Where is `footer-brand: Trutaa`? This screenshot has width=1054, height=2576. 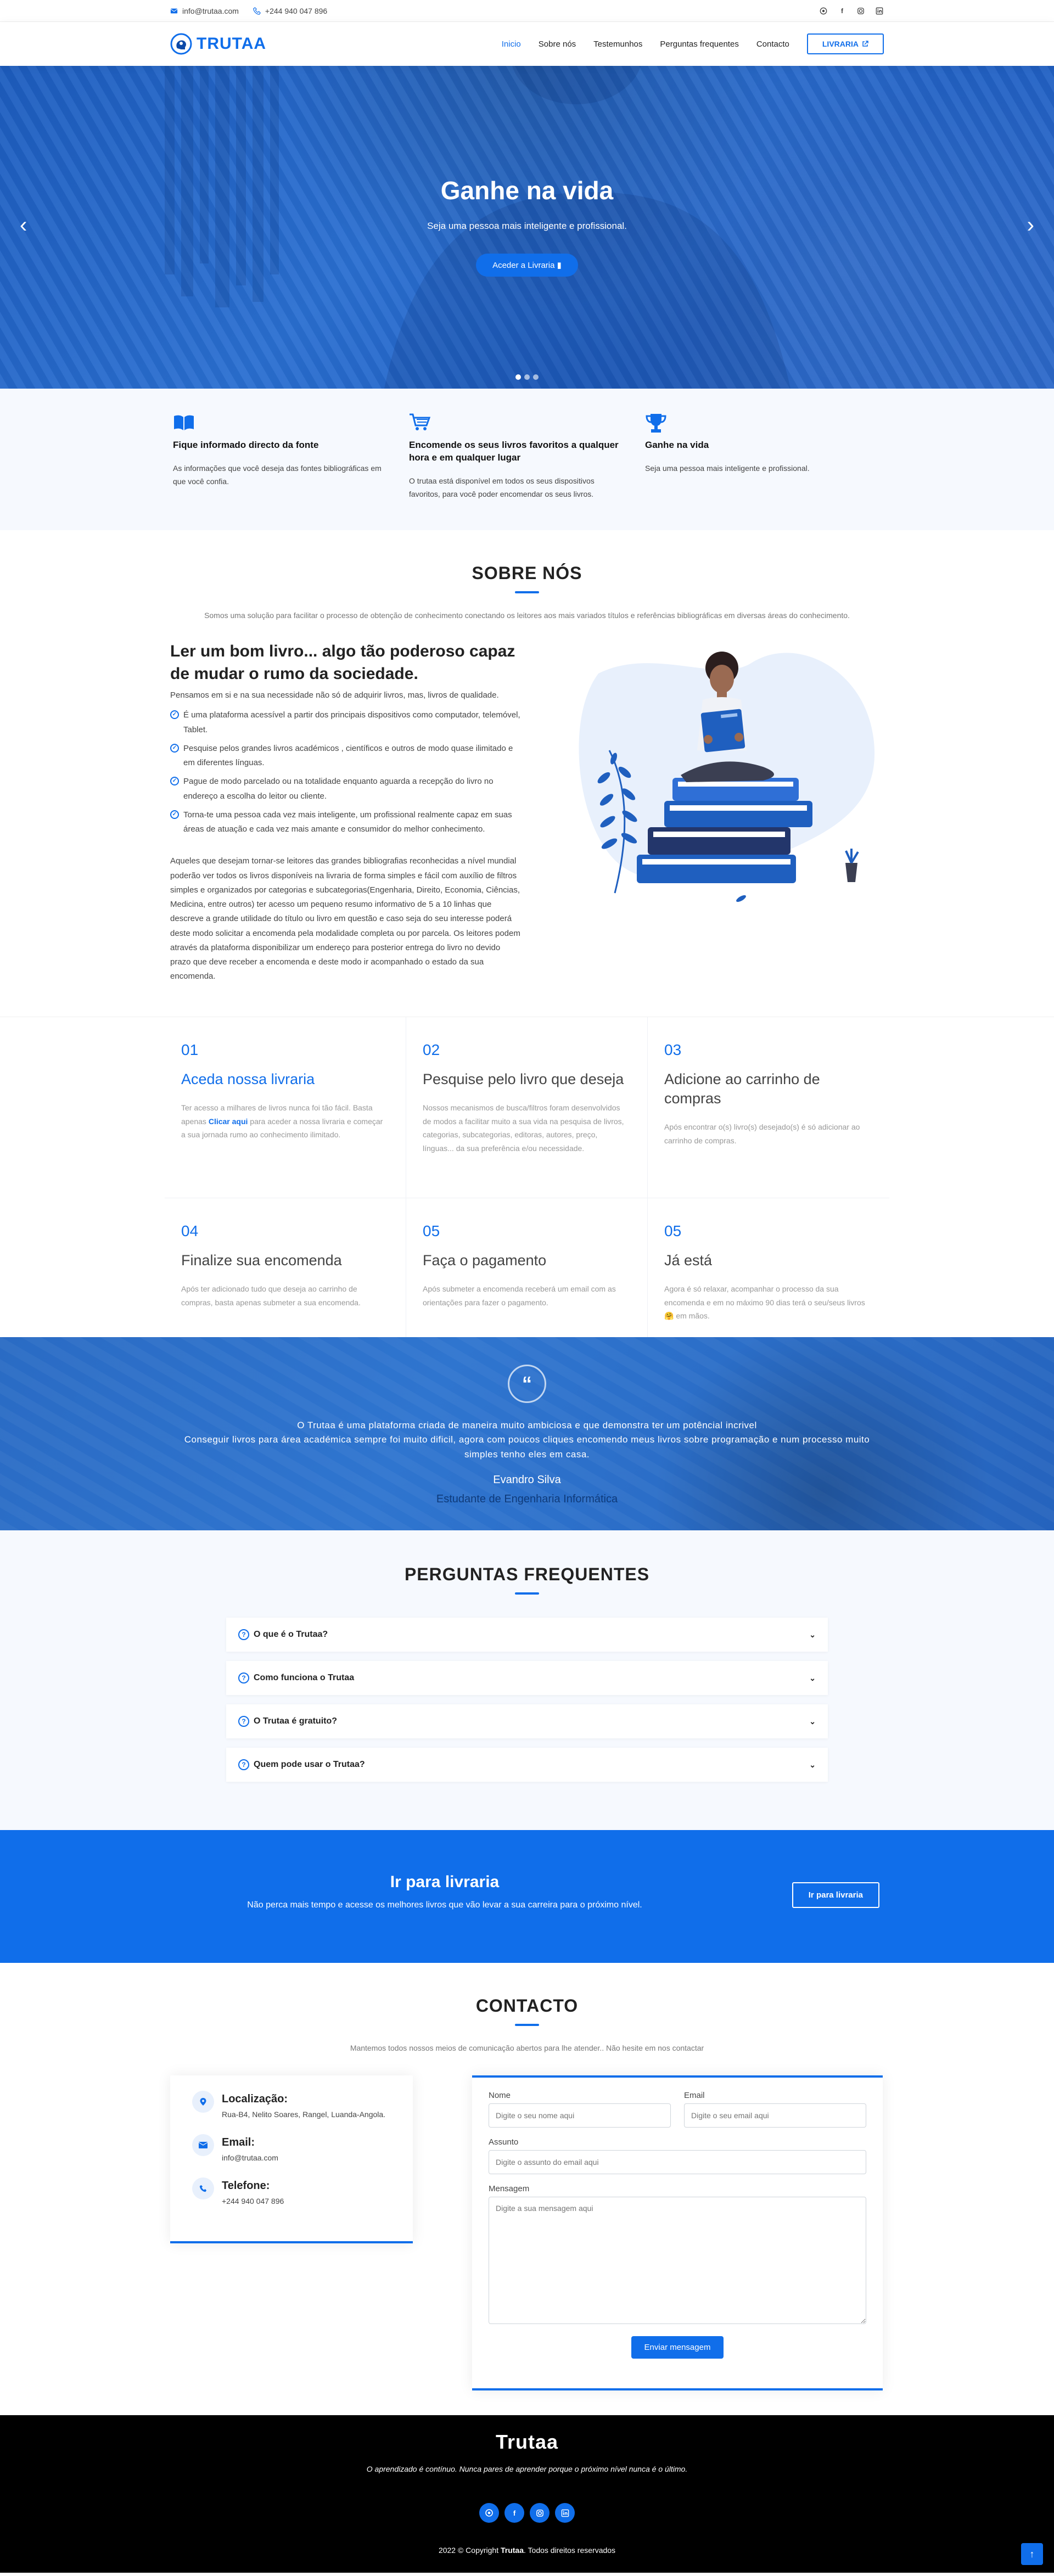 footer-brand: Trutaa is located at coordinates (527, 2442).